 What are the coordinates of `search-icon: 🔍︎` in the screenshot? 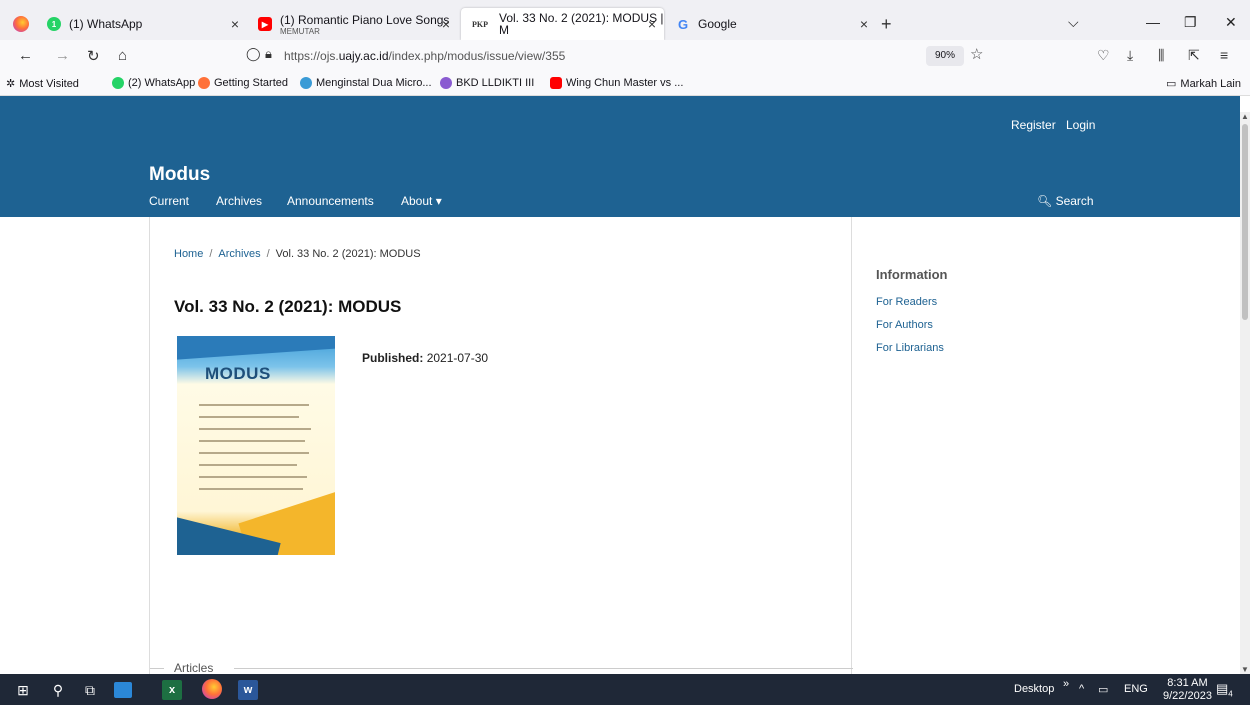 It's located at (1045, 201).